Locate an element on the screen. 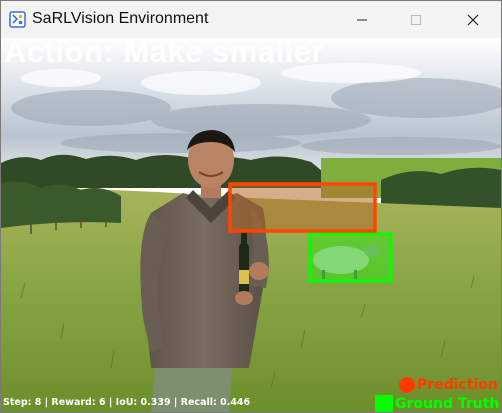  python-icon is located at coordinates (17, 19).